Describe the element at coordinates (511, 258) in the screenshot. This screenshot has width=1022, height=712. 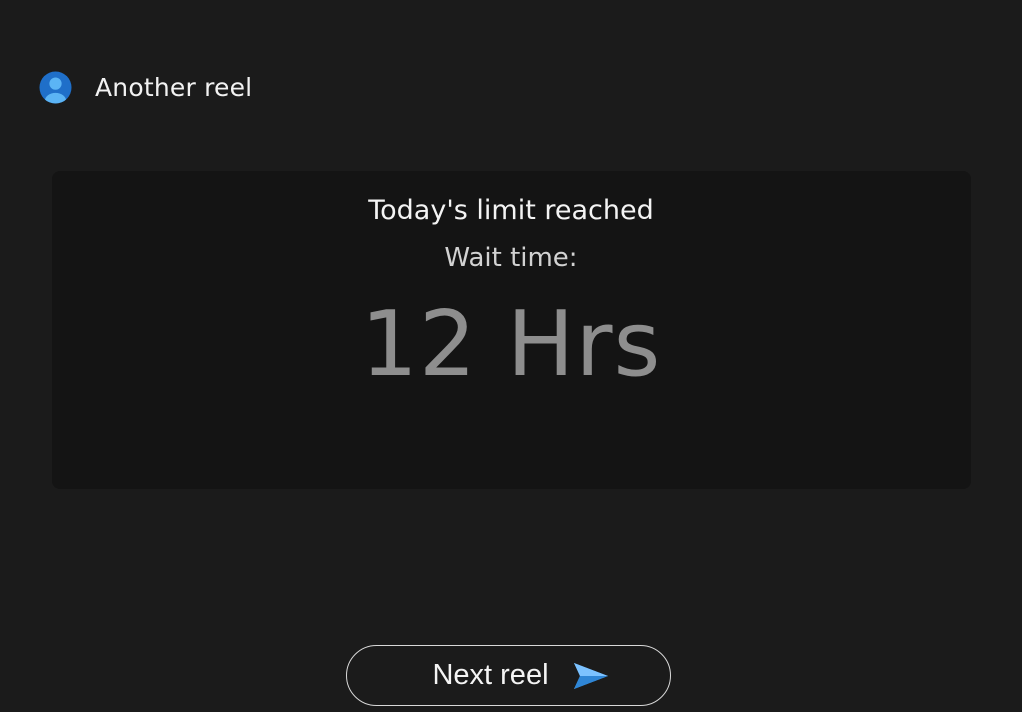
I see `wait-time-label: Wait time:` at that location.